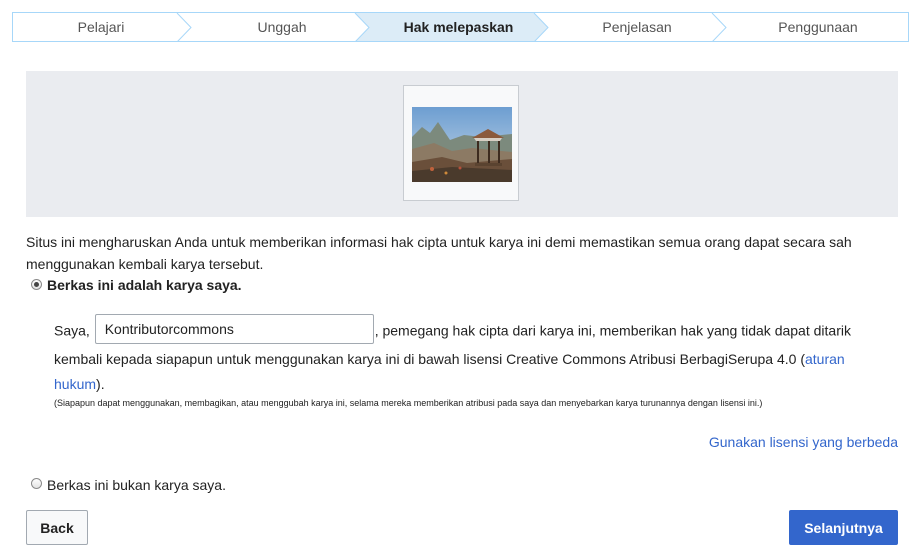 The height and width of the screenshot is (560, 923). I want to click on back-button: Back, so click(57, 527).